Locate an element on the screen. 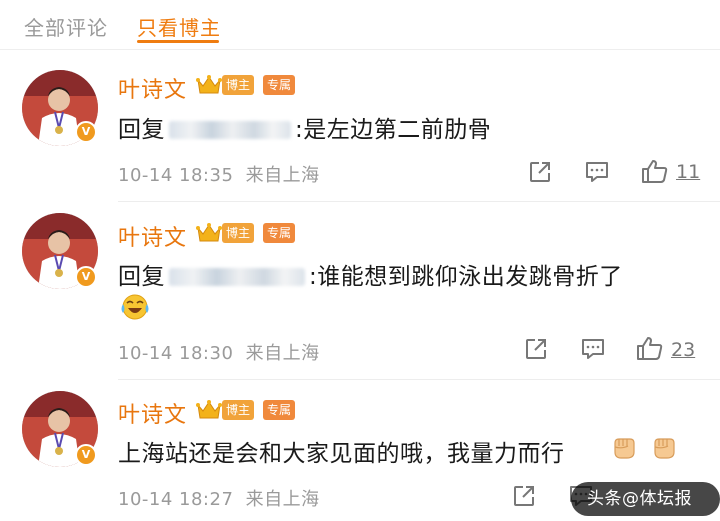 The height and width of the screenshot is (521, 720). comment-filter-tabs: 全部评论 只看博主 is located at coordinates (360, 25).